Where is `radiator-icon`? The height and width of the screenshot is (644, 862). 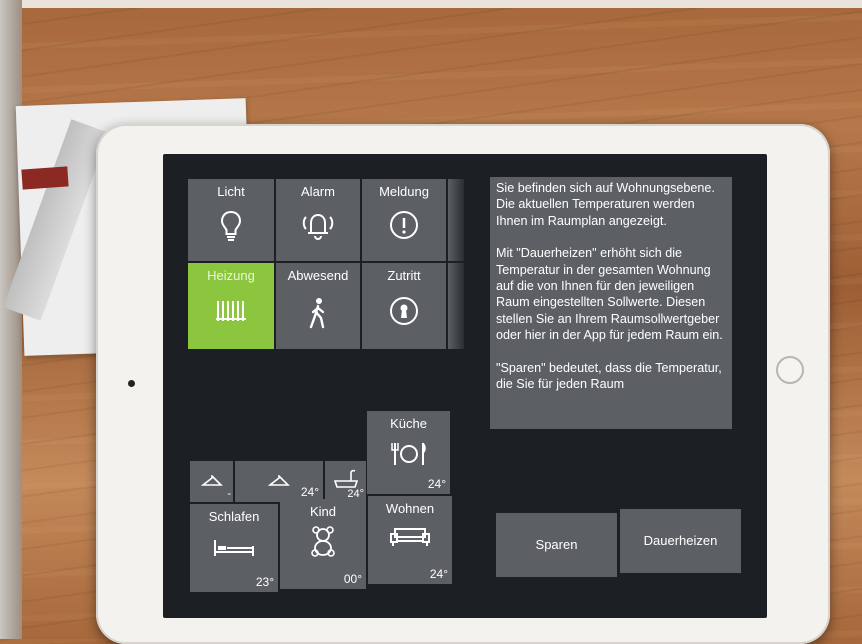 radiator-icon is located at coordinates (231, 311).